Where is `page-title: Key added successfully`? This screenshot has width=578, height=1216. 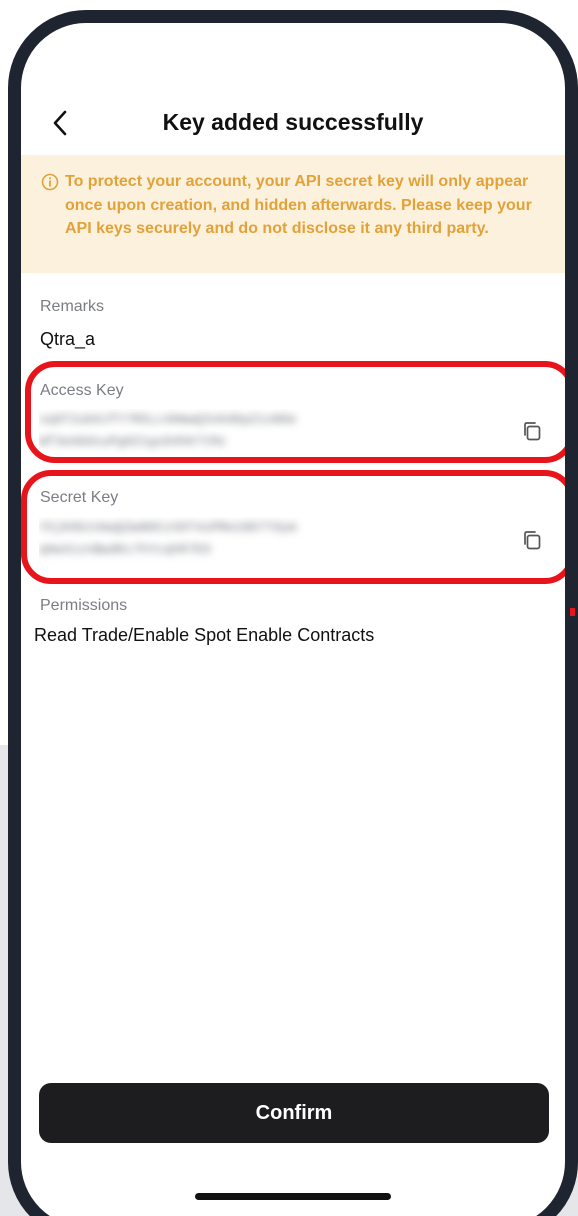
page-title: Key added successfully is located at coordinates (293, 122).